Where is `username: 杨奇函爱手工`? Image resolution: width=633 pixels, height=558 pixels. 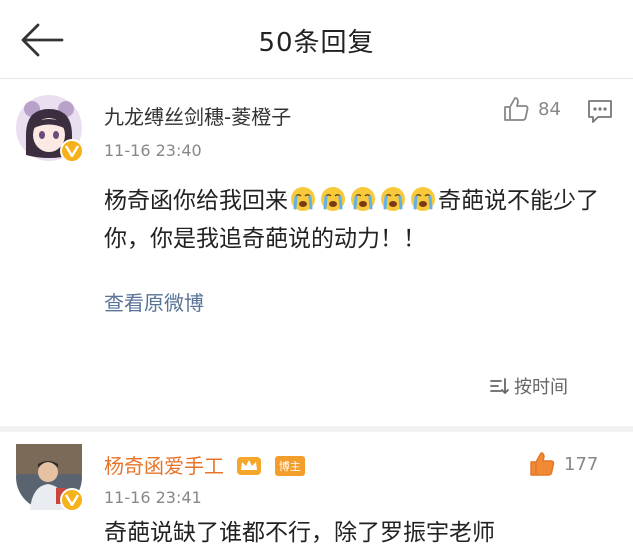 username: 杨奇函爱手工 is located at coordinates (164, 466).